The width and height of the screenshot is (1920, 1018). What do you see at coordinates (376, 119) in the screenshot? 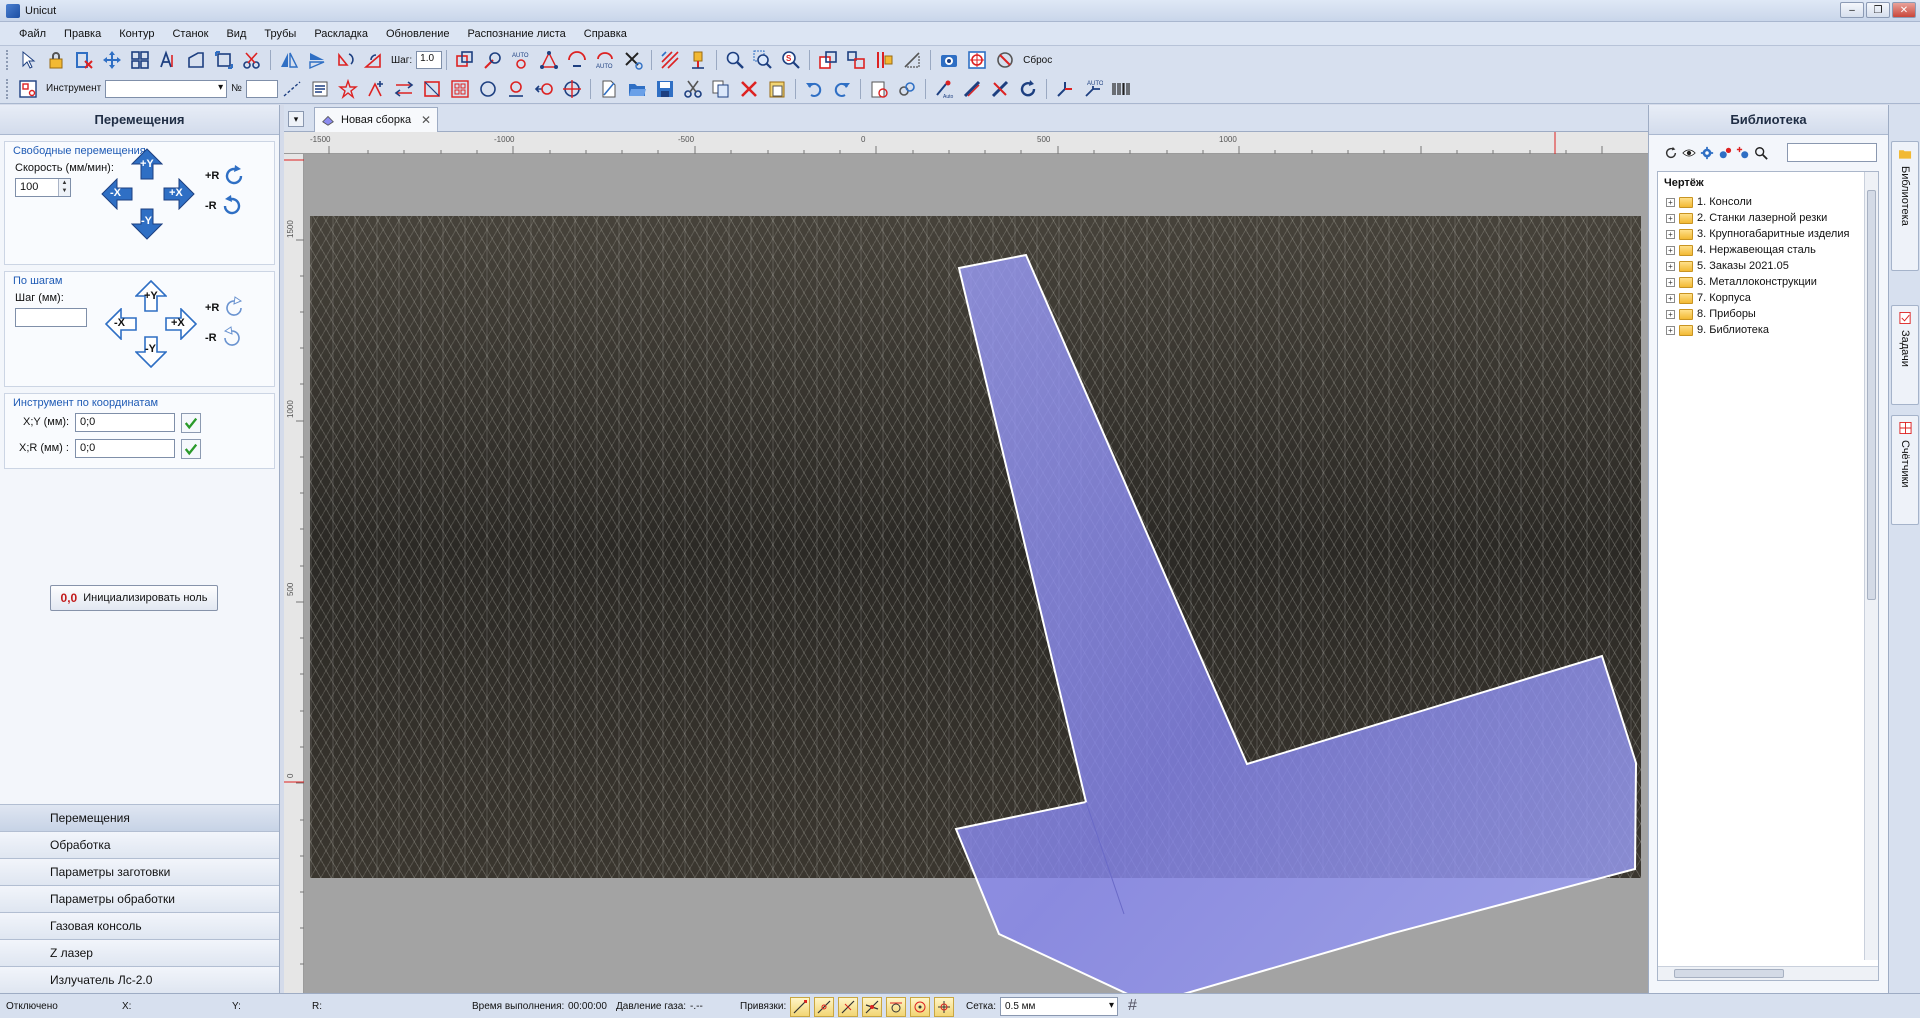
I see `tab-new-assembly: Новая сборка ✕` at bounding box center [376, 119].